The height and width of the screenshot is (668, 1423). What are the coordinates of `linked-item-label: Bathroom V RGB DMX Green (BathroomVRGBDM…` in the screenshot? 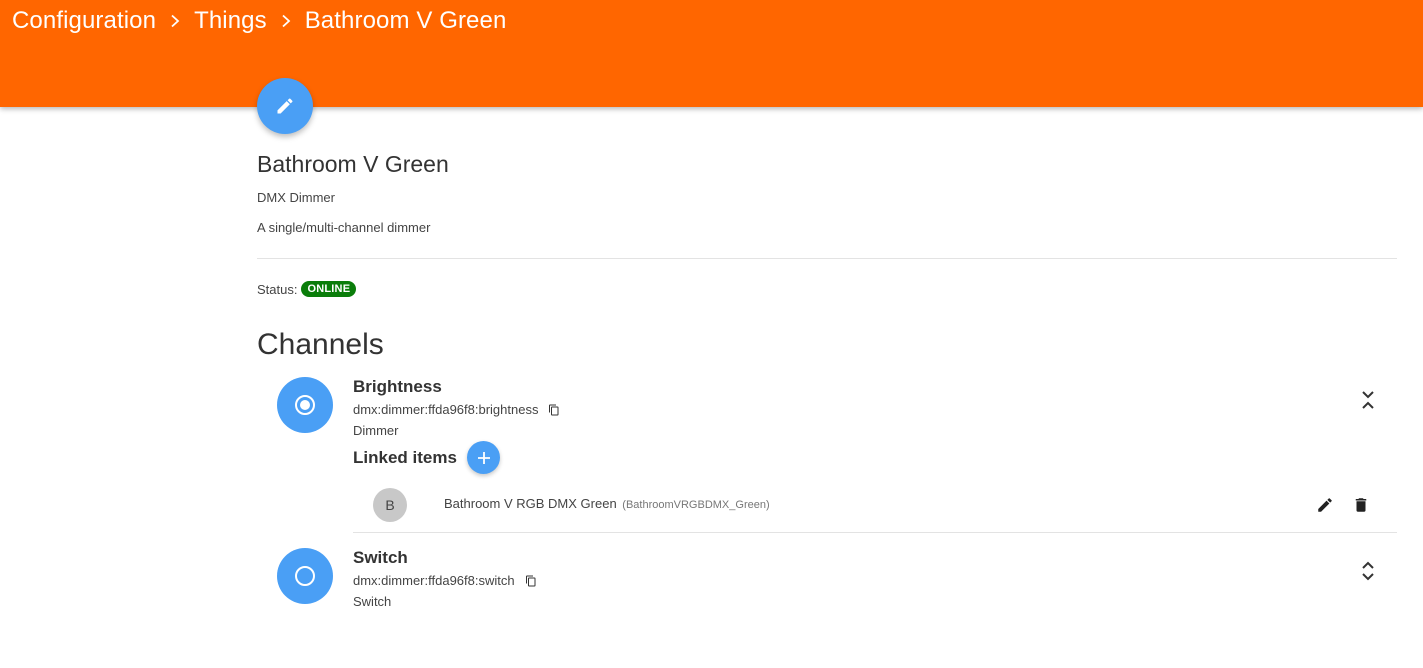 It's located at (607, 503).